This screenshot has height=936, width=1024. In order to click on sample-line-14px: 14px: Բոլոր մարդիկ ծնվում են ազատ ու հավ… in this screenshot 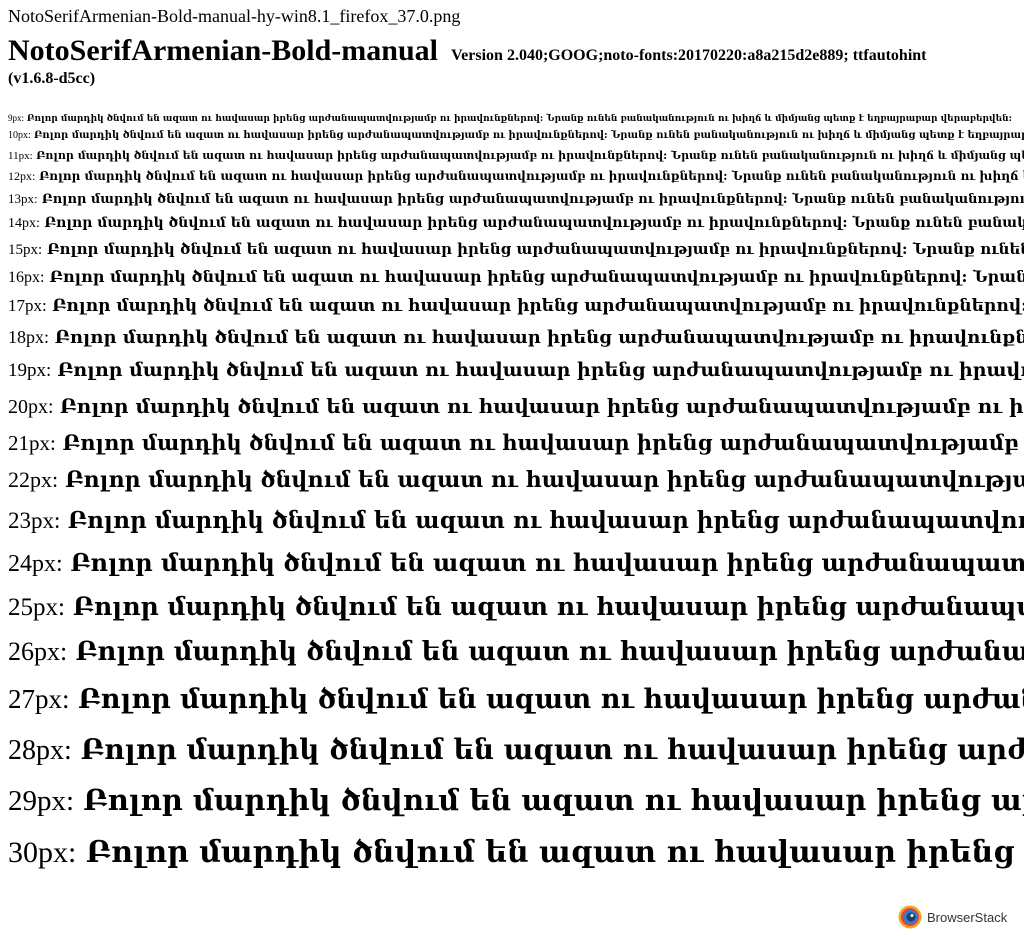, I will do `click(516, 223)`.